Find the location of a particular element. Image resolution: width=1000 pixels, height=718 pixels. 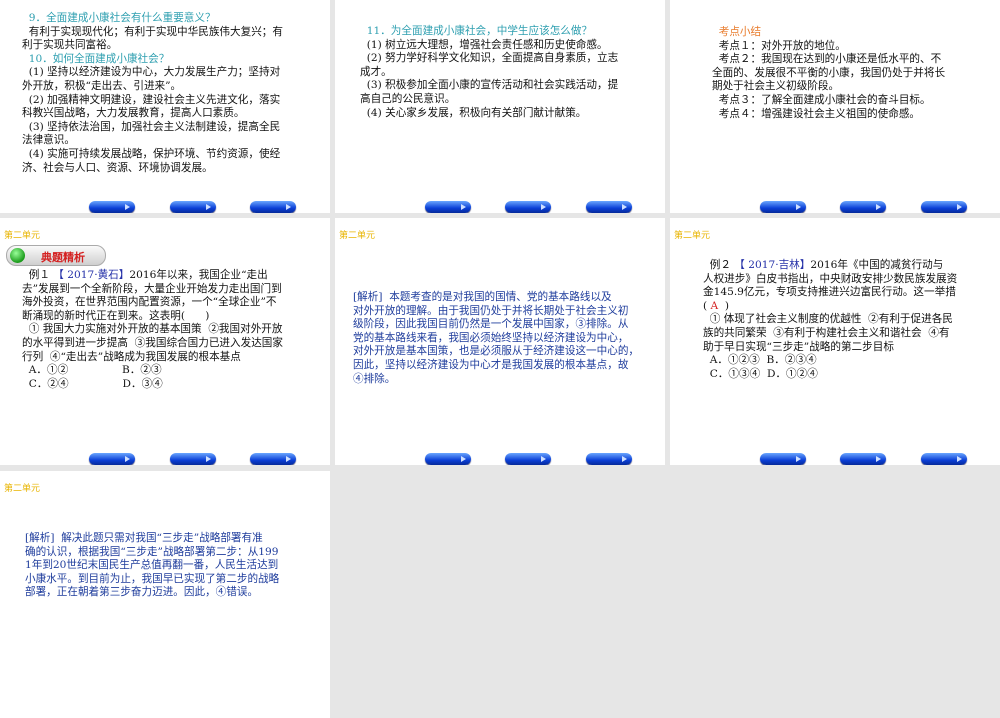

text-line: 利于实现共同富裕。 is located at coordinates (70, 45).